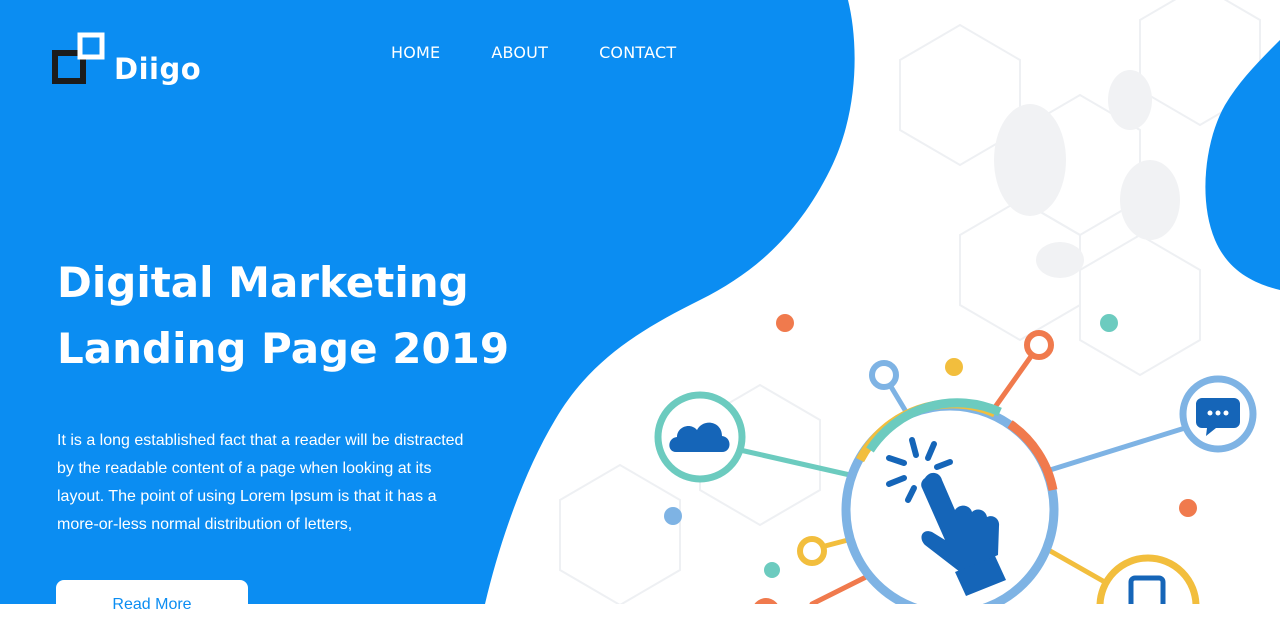 The width and height of the screenshot is (1280, 636). What do you see at coordinates (1148, 579) in the screenshot?
I see `smartphone-icon` at bounding box center [1148, 579].